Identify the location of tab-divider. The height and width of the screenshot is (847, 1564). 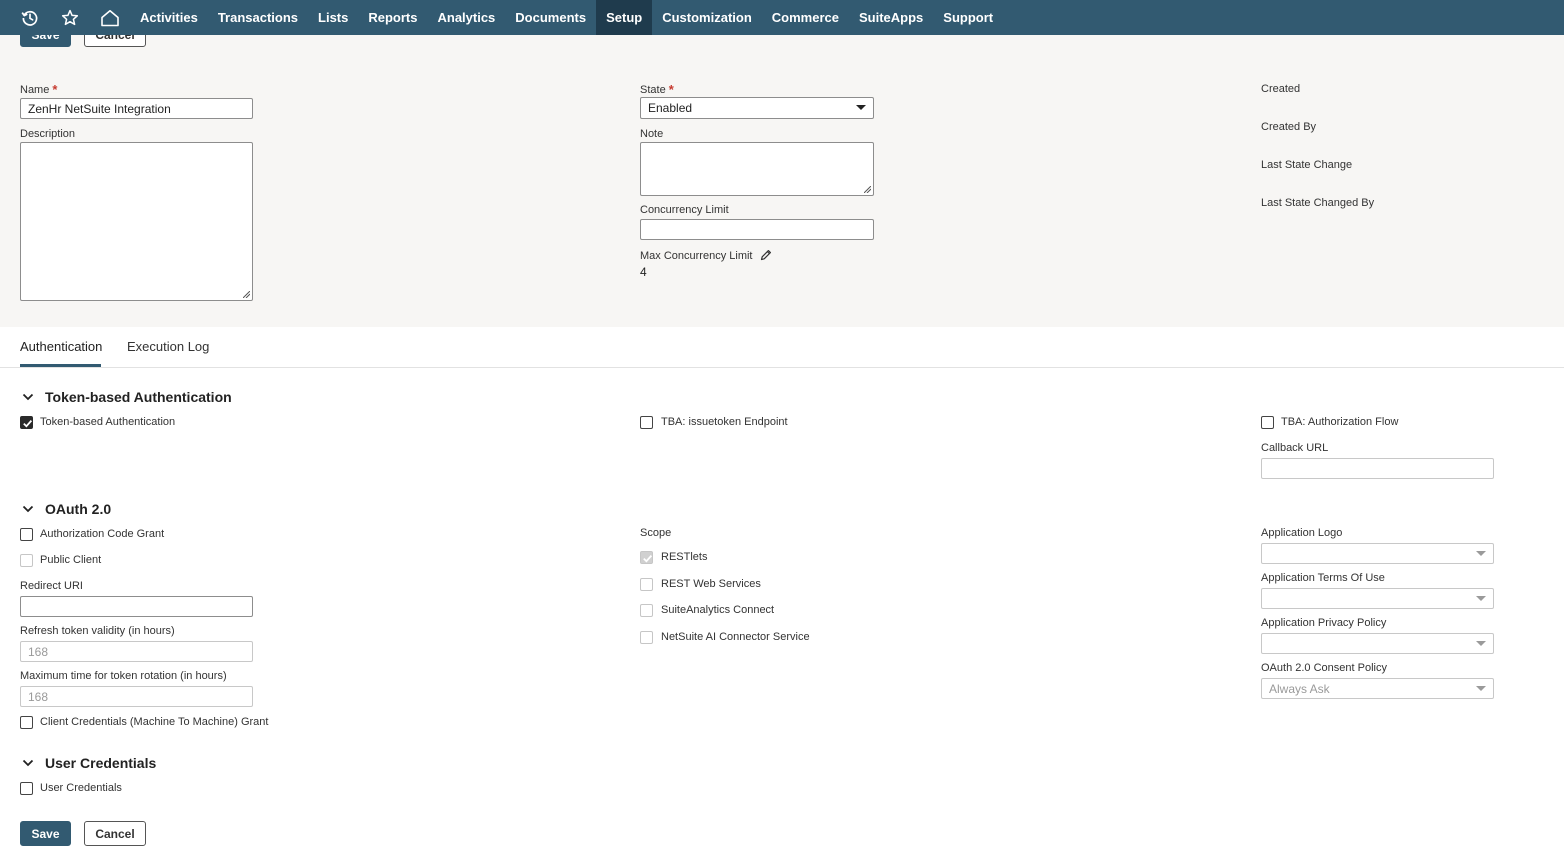
(782, 367).